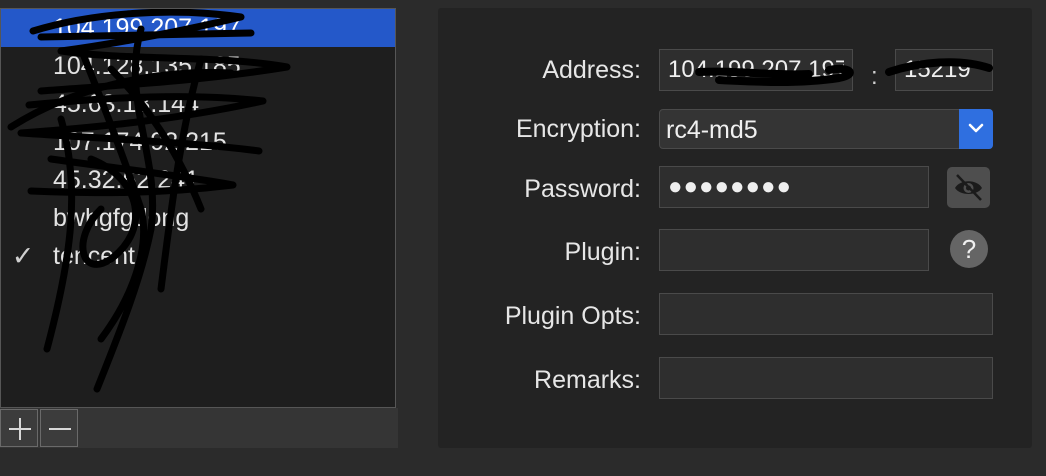 This screenshot has width=1046, height=476. I want to click on server-list-item: 107.174.92.215, so click(198, 142).